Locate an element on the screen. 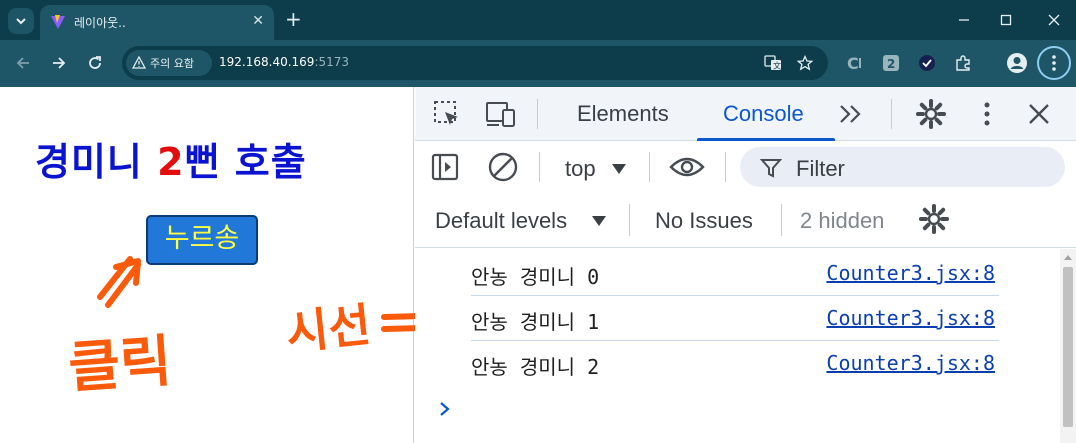 The width and height of the screenshot is (1076, 443). inspect-icon is located at coordinates (446, 113).